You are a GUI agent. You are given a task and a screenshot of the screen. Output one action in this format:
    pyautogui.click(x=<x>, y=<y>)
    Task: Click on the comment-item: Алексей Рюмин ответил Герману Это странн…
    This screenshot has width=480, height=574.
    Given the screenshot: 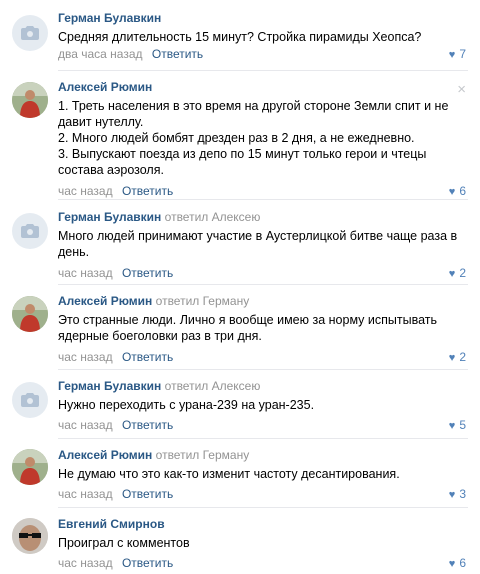 What is the action you would take?
    pyautogui.click(x=240, y=327)
    